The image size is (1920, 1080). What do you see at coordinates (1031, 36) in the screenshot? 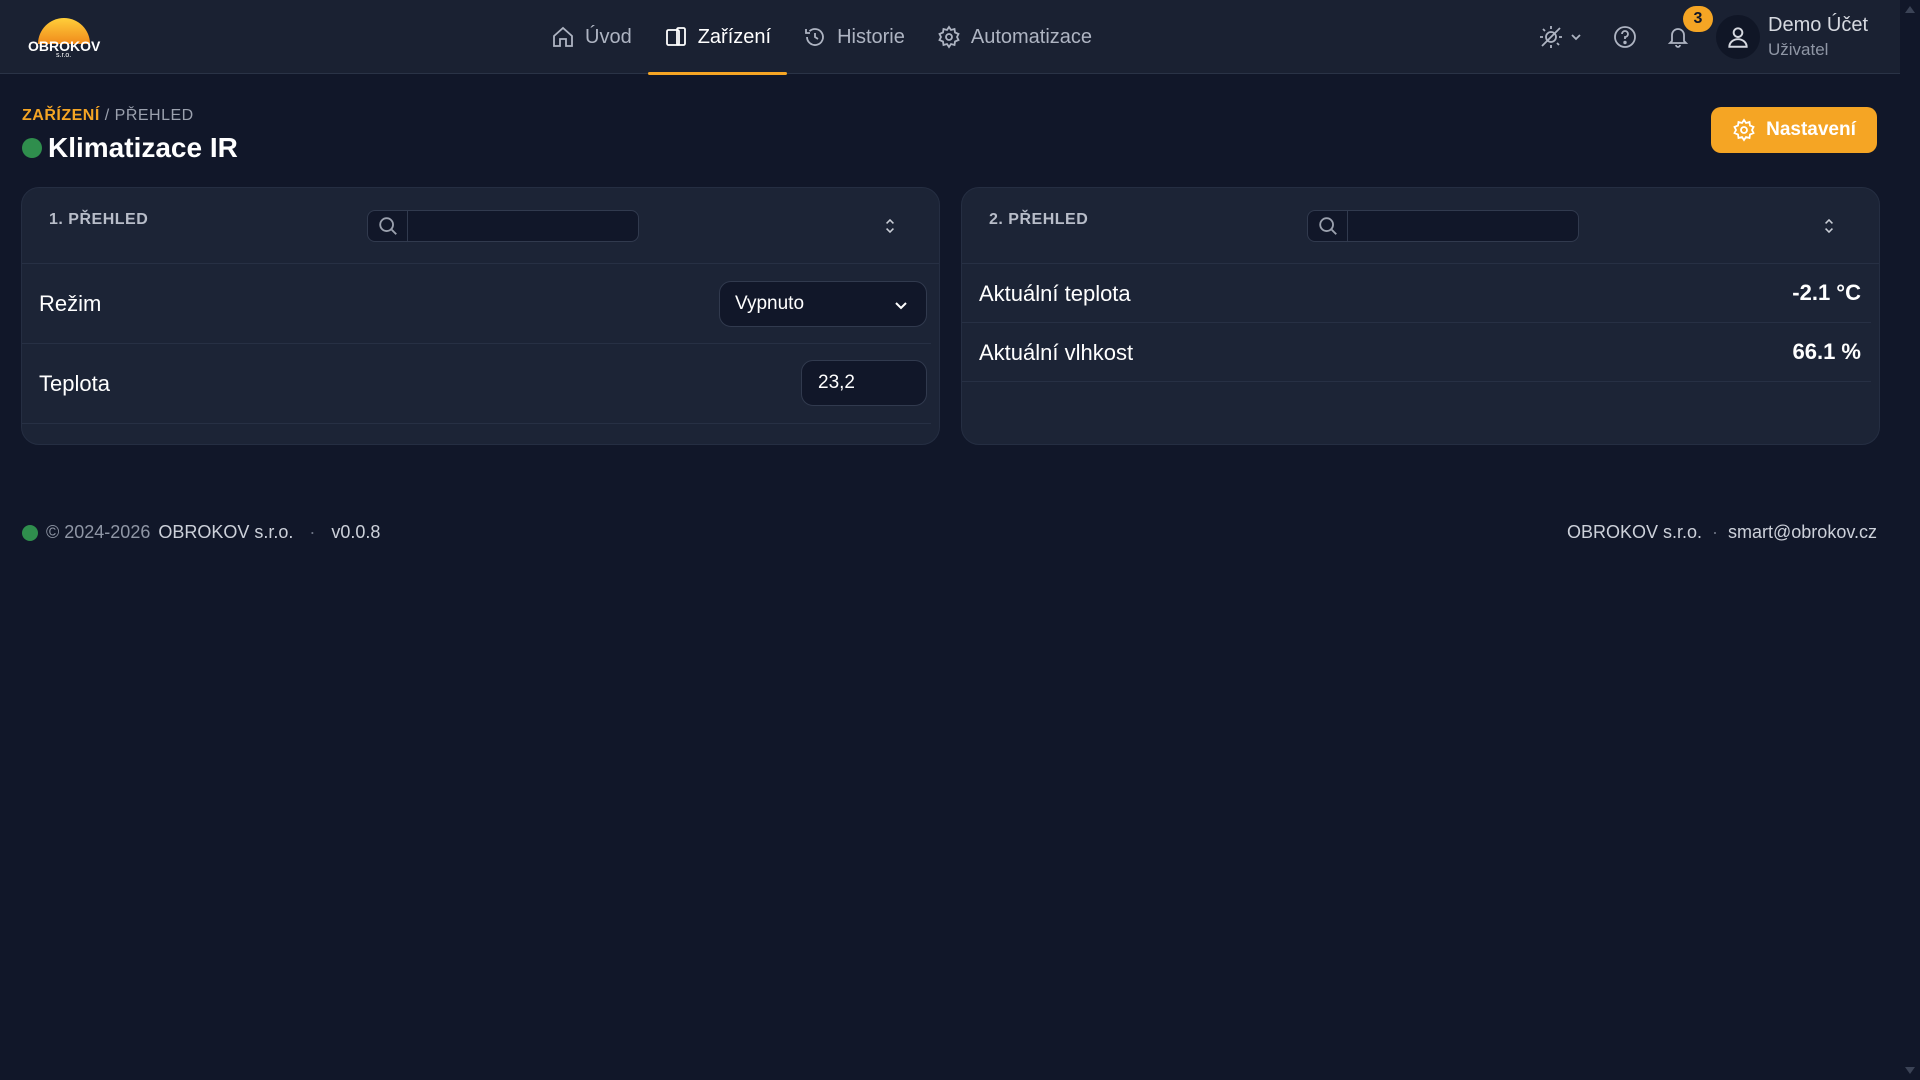
I see `nav-label: Automatizace` at bounding box center [1031, 36].